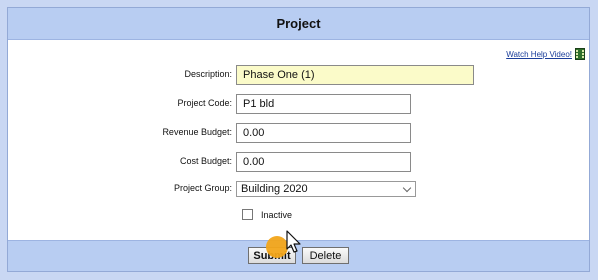 The width and height of the screenshot is (598, 280). I want to click on cost-budget-row: Cost Budget:, so click(298, 162).